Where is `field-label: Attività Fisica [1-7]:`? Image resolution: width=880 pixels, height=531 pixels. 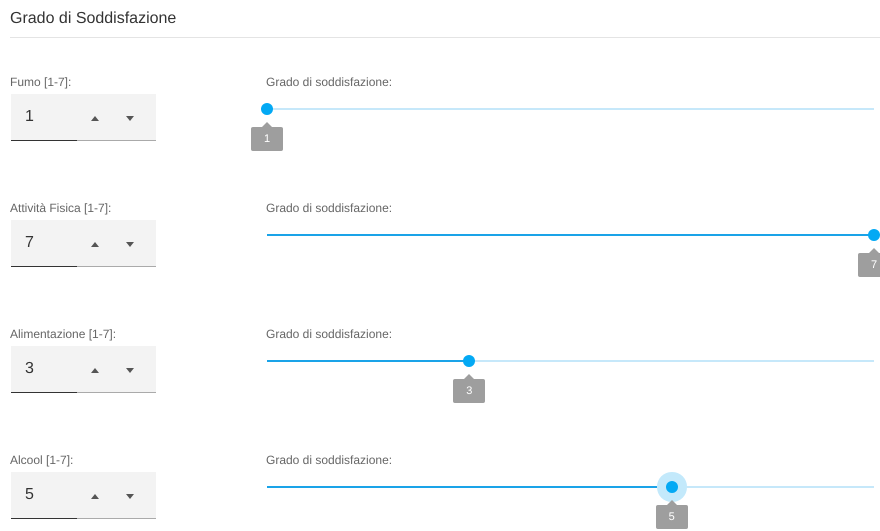 field-label: Attività Fisica [1-7]: is located at coordinates (61, 208).